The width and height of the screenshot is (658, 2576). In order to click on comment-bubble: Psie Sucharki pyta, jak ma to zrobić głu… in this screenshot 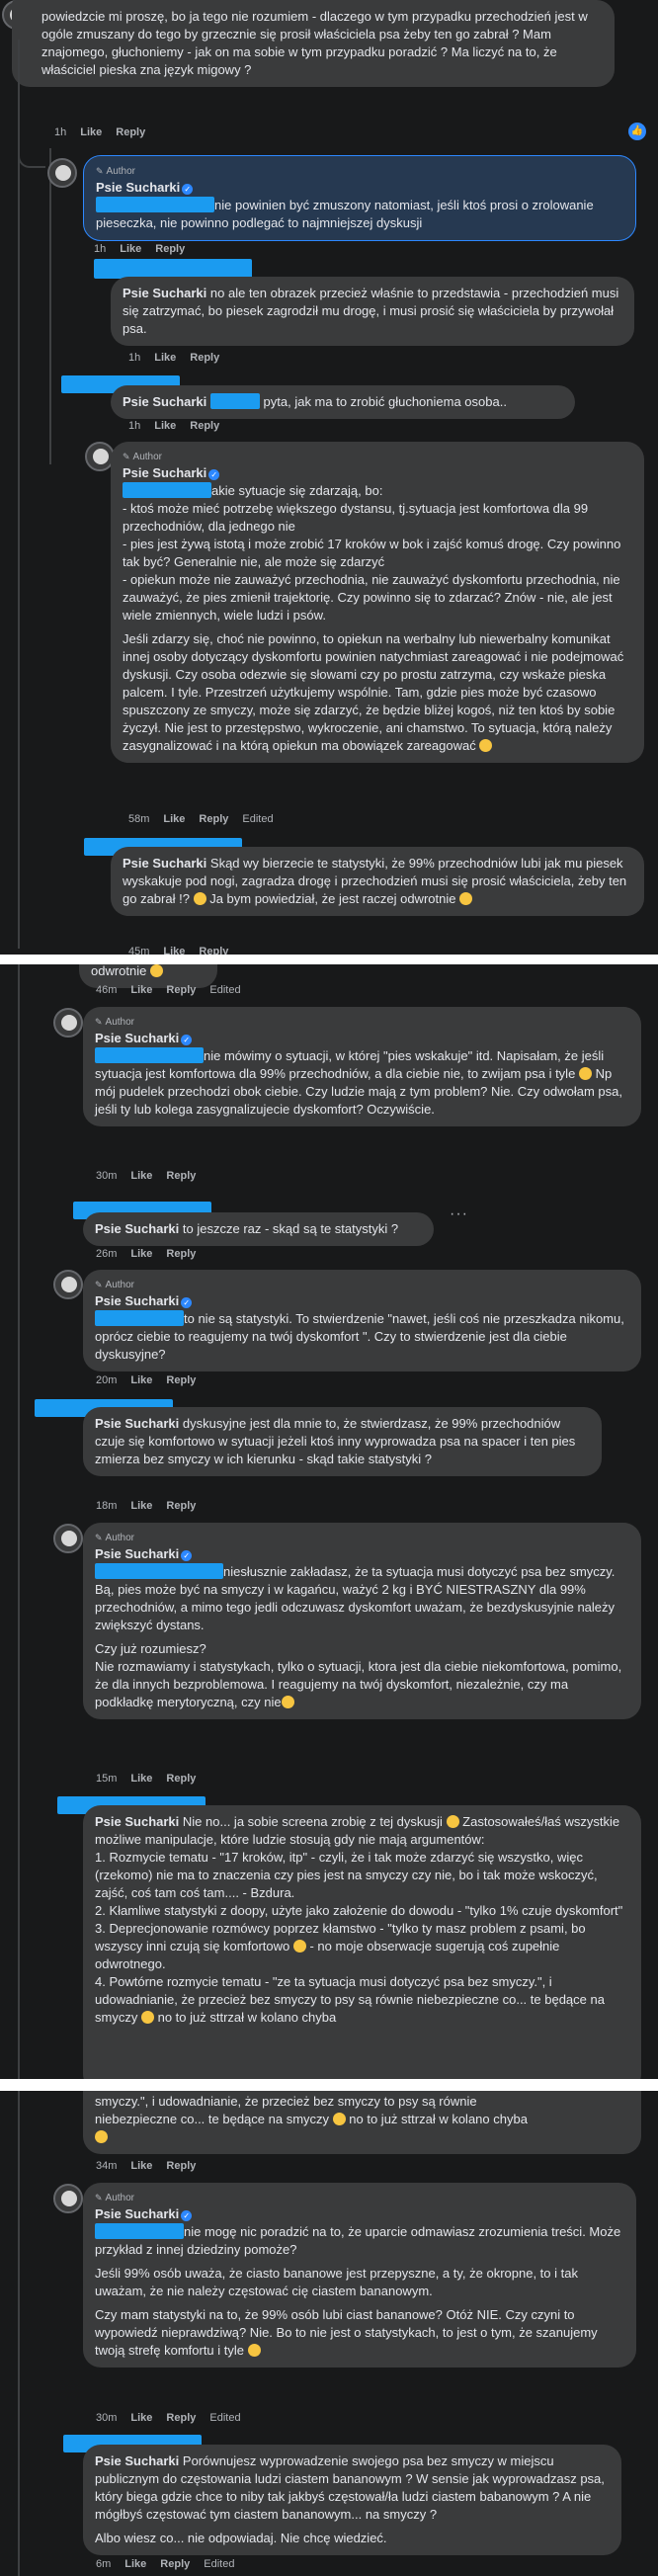, I will do `click(343, 402)`.